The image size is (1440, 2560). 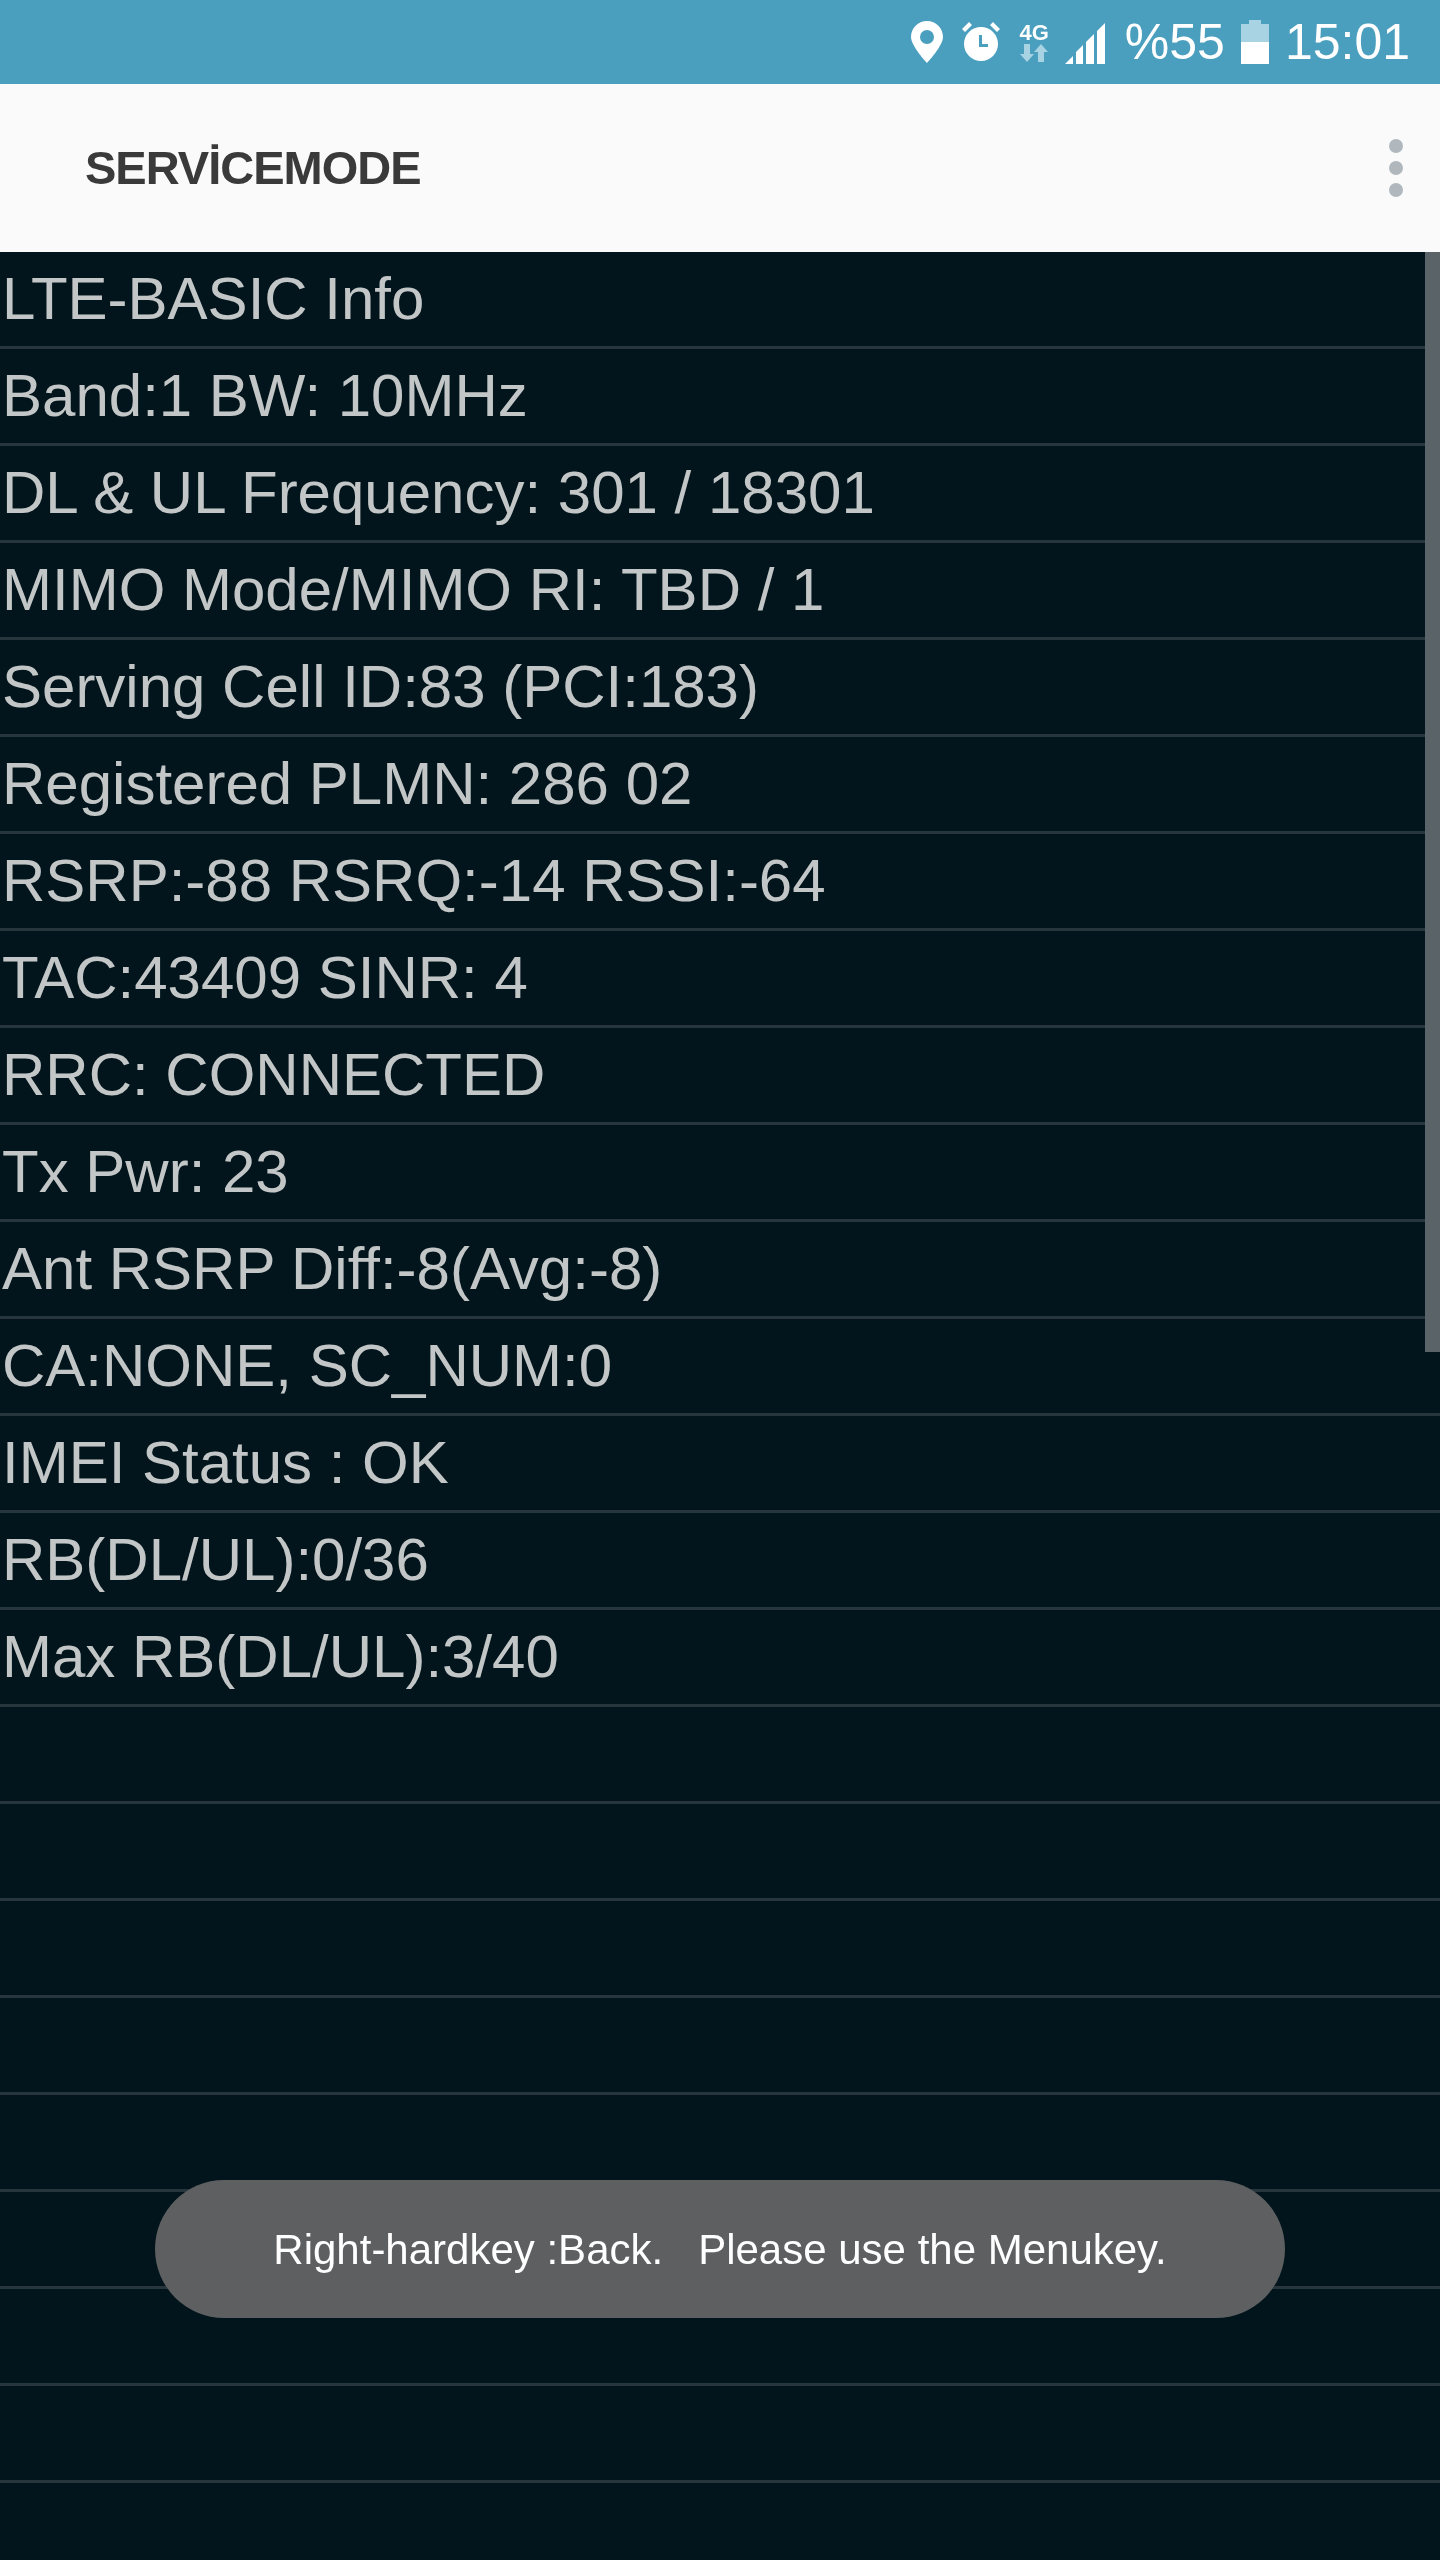 What do you see at coordinates (253, 167) in the screenshot?
I see `app-title: SERVİCEMODE` at bounding box center [253, 167].